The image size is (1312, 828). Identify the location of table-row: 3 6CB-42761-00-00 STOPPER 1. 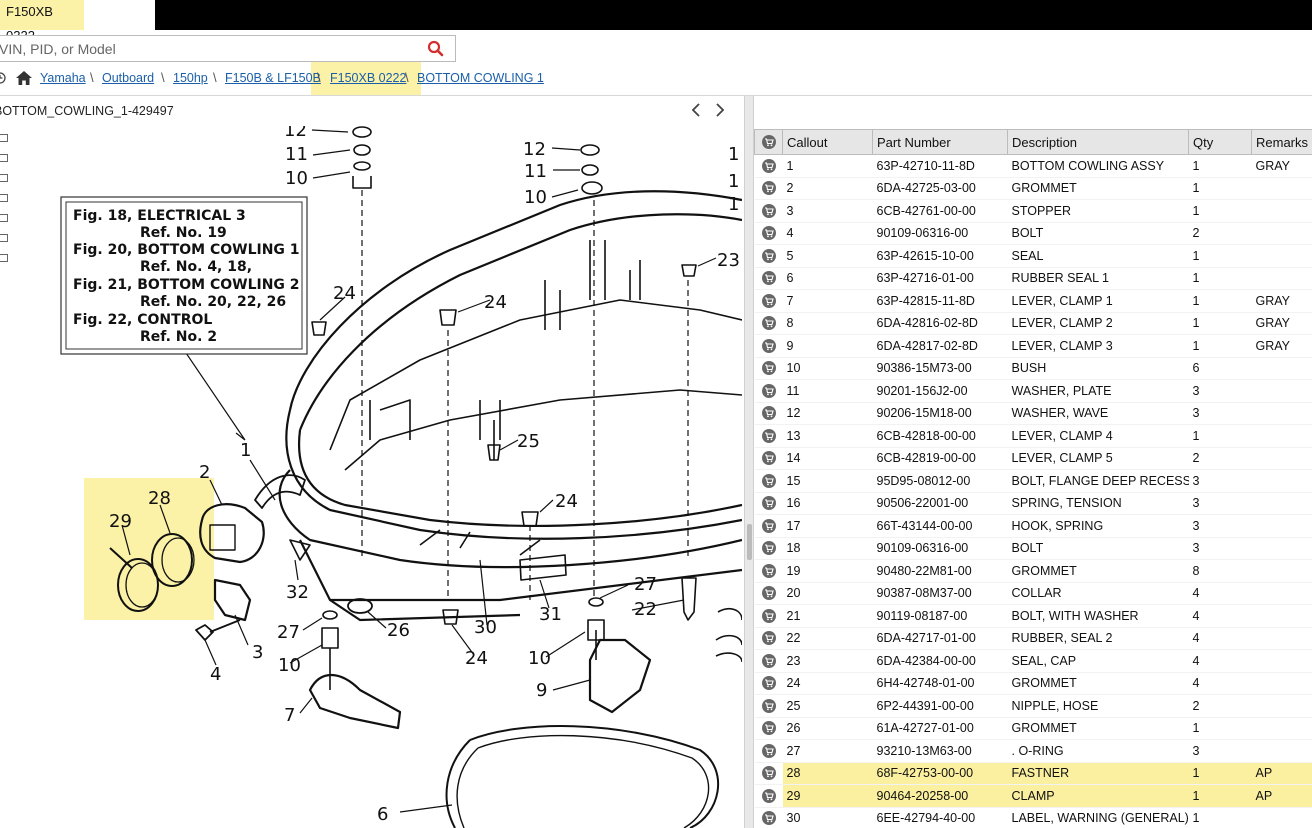
(1033, 211).